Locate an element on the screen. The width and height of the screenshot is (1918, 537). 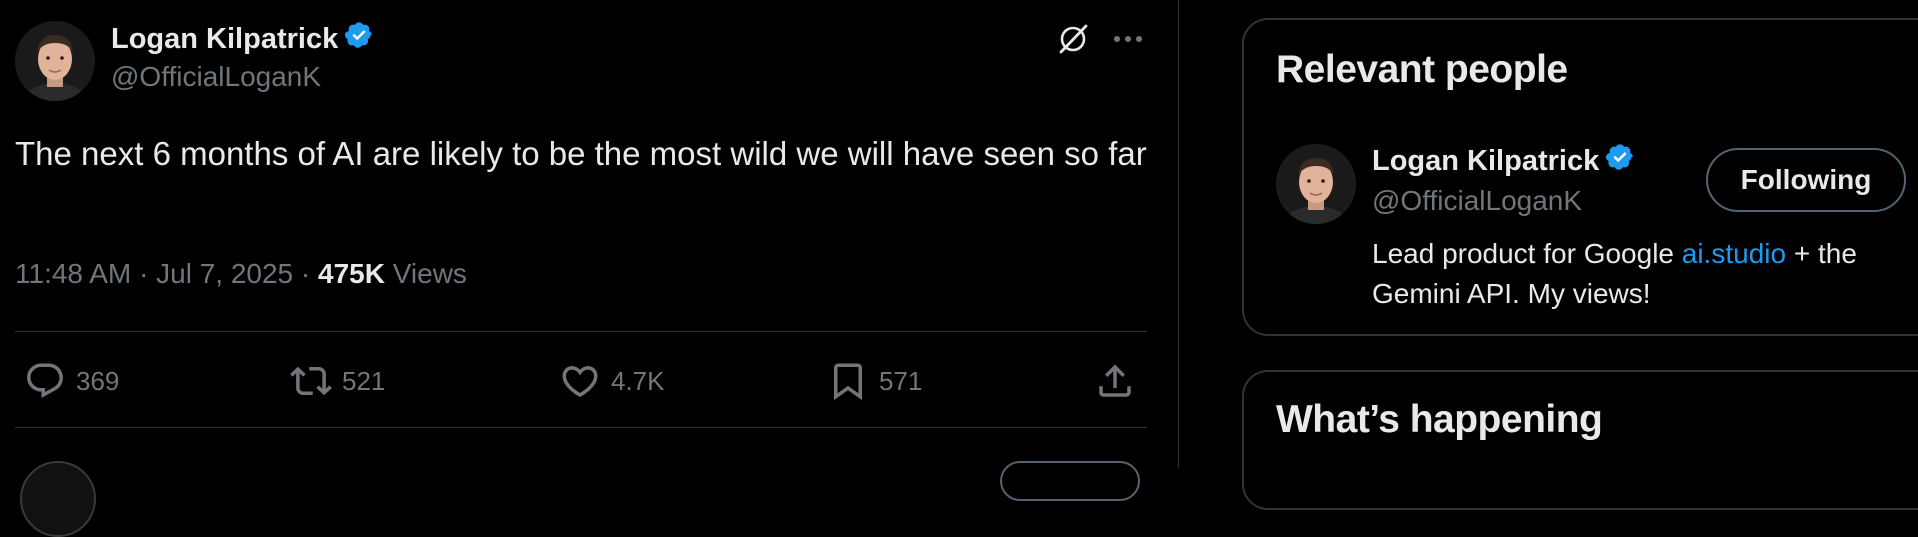
next-reply-avatar is located at coordinates (58, 499).